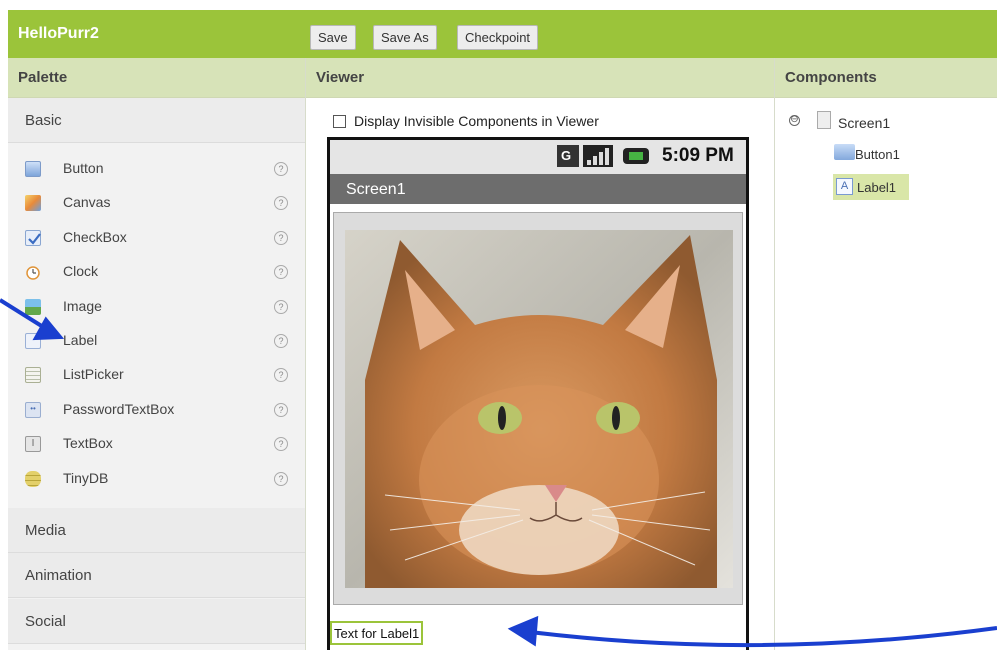  Describe the element at coordinates (752, 631) in the screenshot. I see `arrow-to-label1` at that location.